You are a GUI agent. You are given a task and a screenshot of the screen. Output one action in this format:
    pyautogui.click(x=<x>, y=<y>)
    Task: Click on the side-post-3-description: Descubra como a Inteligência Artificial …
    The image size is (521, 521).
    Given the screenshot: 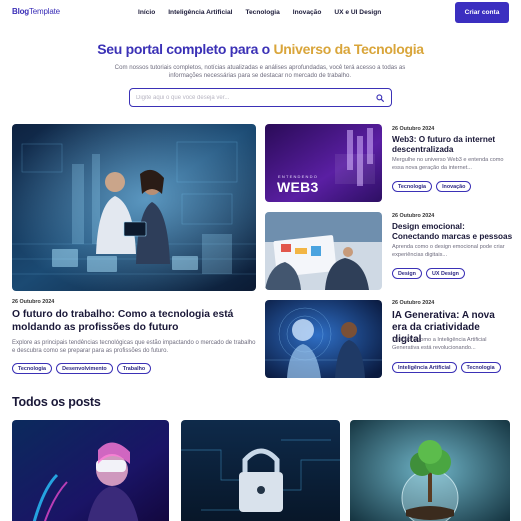 What is the action you would take?
    pyautogui.click(x=439, y=344)
    